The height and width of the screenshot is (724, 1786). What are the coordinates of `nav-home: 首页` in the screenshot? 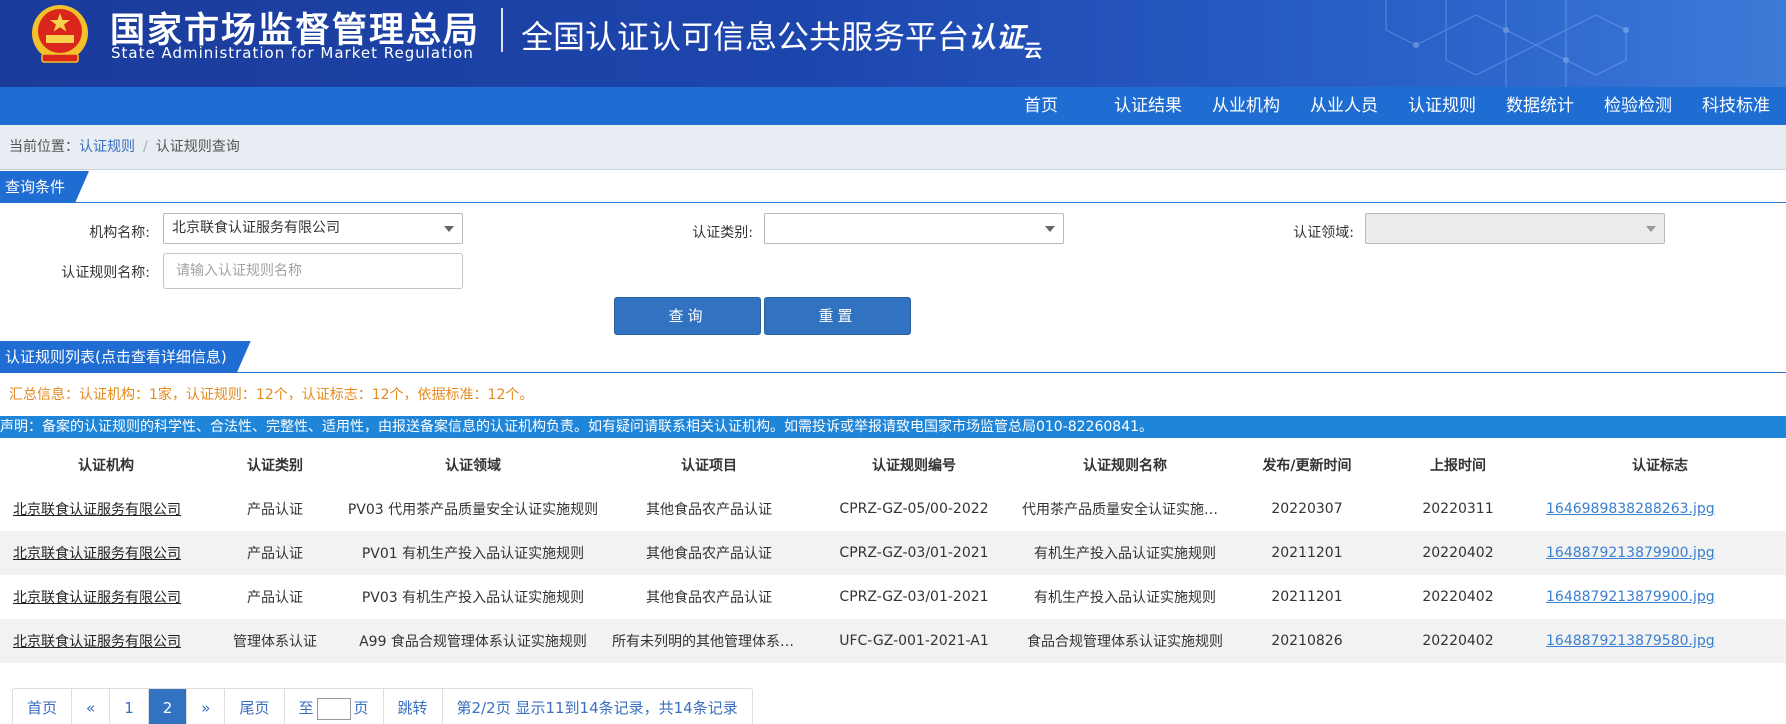 It's located at (1041, 106).